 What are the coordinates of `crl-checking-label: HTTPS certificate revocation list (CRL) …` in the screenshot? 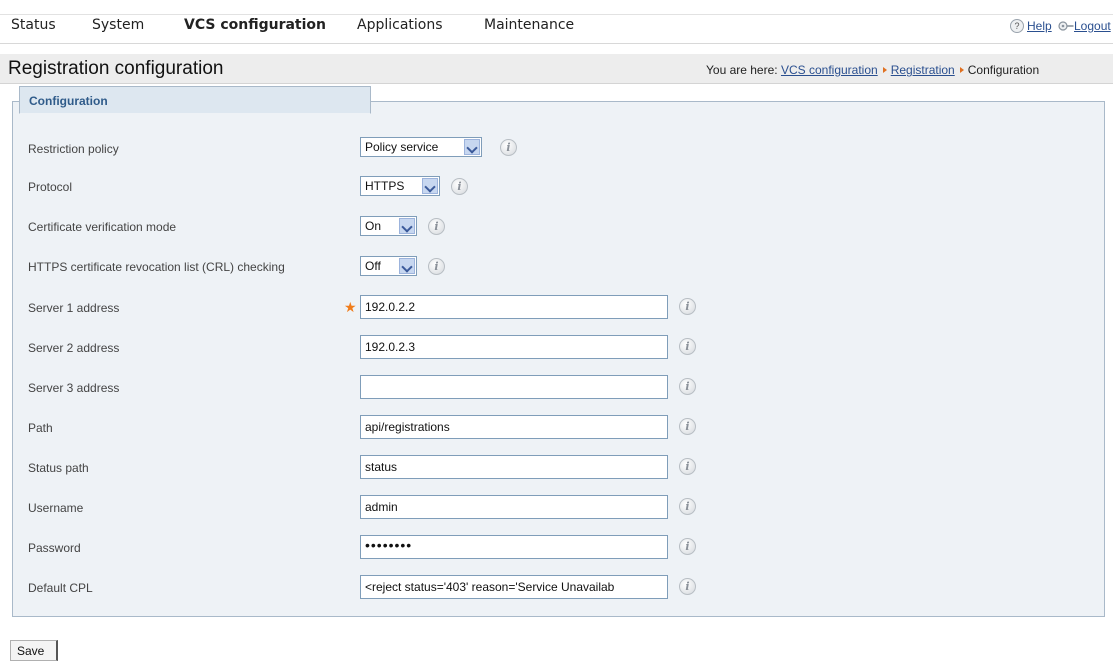 It's located at (156, 267).